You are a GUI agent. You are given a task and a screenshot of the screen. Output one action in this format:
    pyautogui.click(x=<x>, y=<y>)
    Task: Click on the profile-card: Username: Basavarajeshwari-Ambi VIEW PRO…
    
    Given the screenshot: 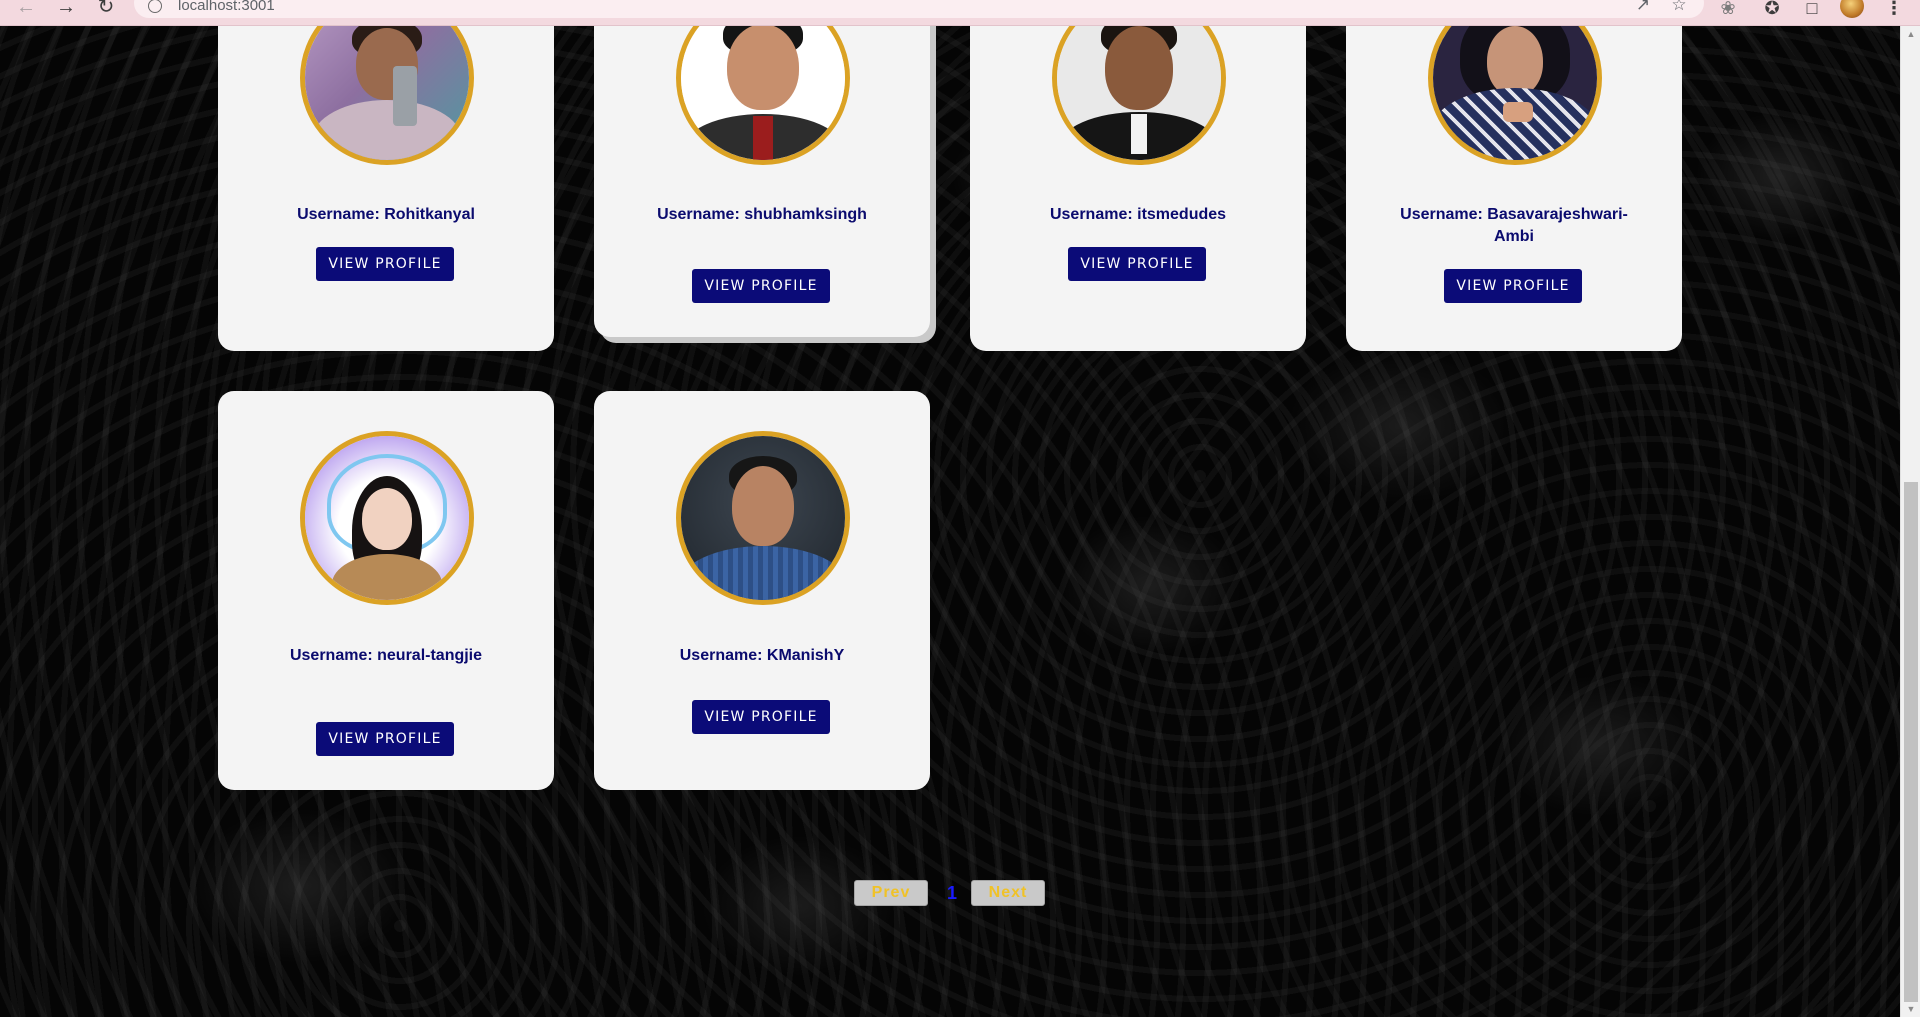 What is the action you would take?
    pyautogui.click(x=1514, y=188)
    